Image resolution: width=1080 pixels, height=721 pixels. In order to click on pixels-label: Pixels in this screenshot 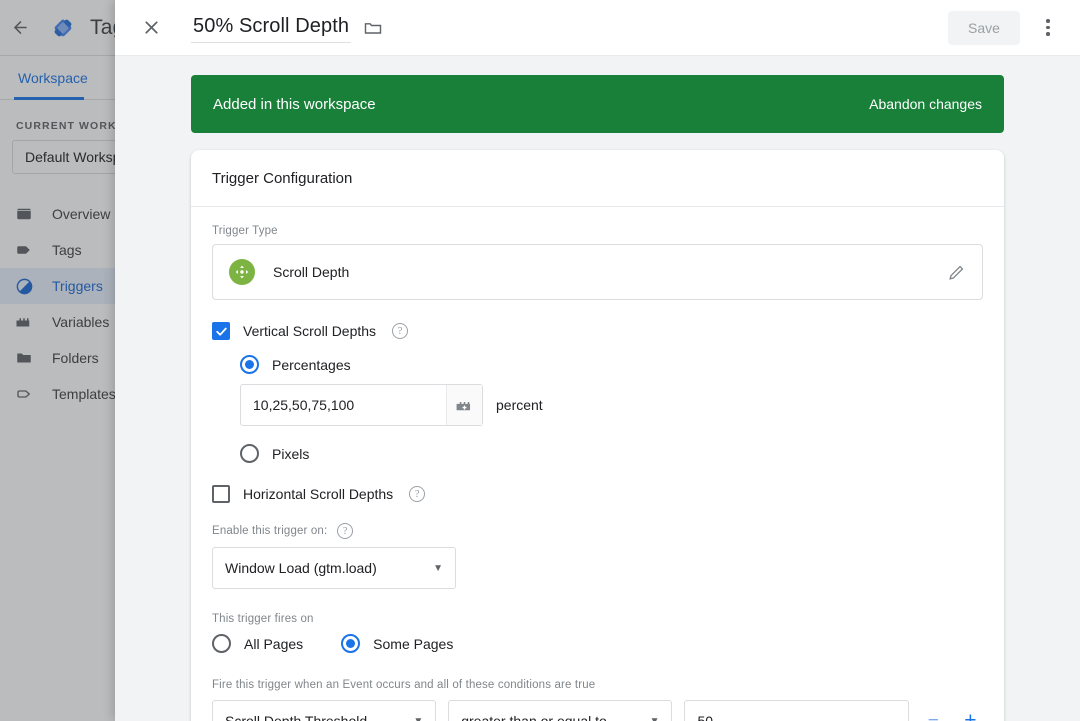, I will do `click(291, 453)`.